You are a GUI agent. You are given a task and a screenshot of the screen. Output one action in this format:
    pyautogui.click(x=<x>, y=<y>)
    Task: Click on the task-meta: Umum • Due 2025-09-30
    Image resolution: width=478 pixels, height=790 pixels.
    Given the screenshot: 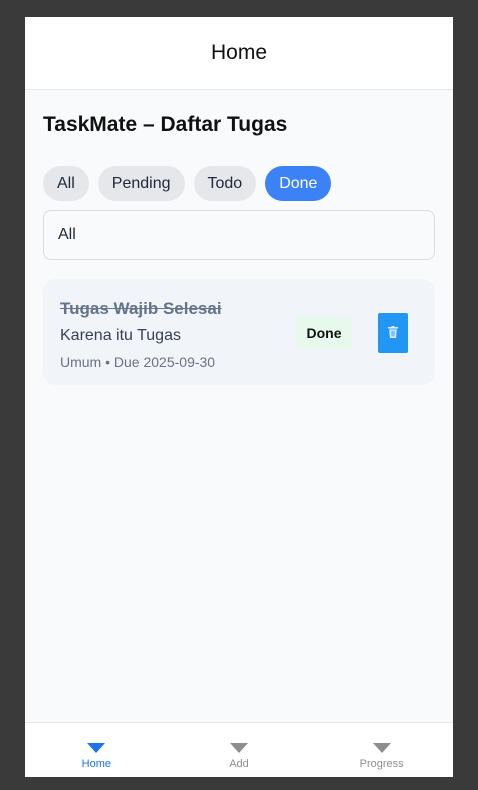 What is the action you would take?
    pyautogui.click(x=138, y=362)
    